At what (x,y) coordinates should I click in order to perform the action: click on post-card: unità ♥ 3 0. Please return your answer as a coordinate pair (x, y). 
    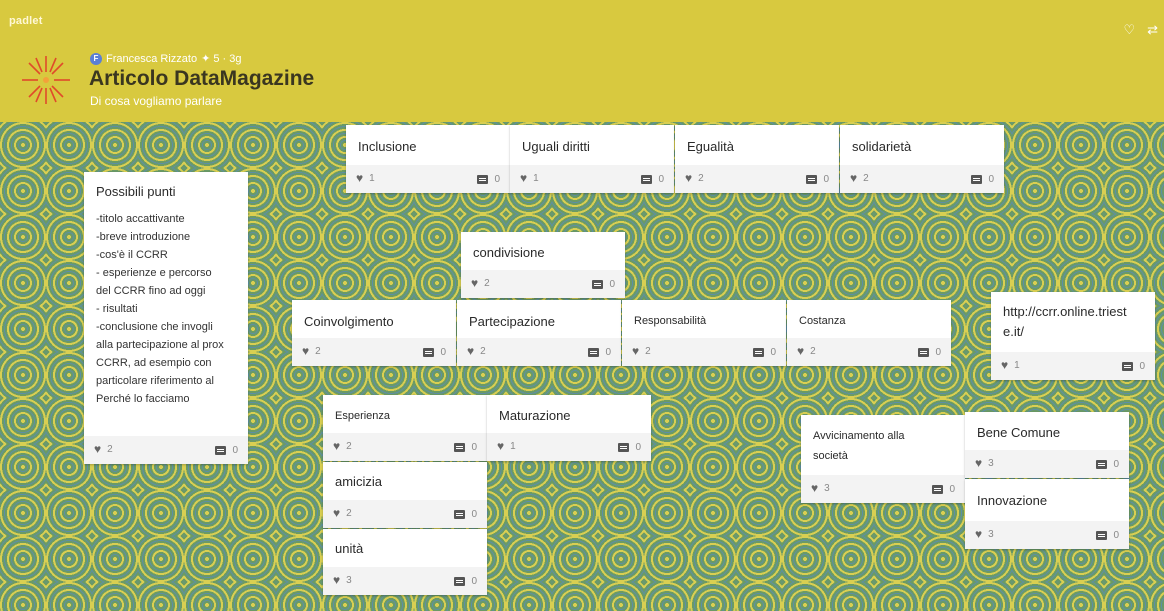
    Looking at the image, I should click on (405, 562).